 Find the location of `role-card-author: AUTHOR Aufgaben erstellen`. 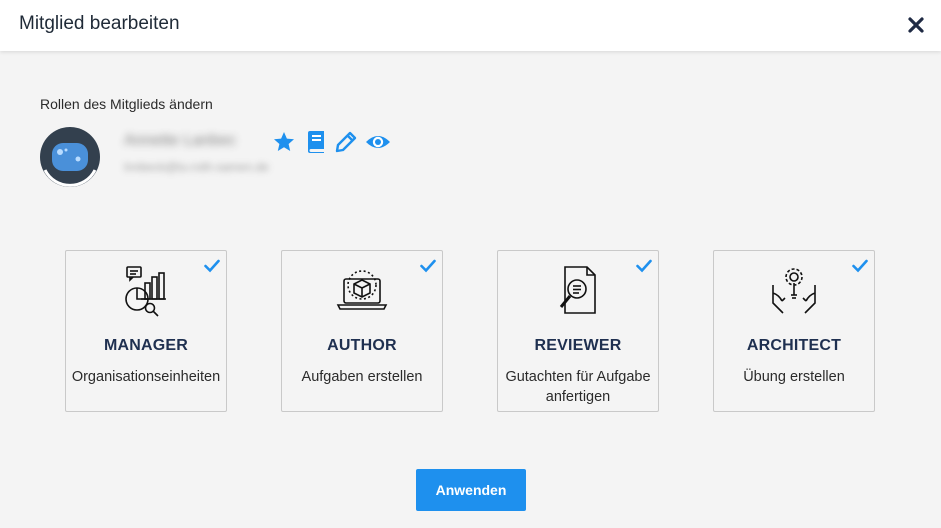

role-card-author: AUTHOR Aufgaben erstellen is located at coordinates (362, 331).